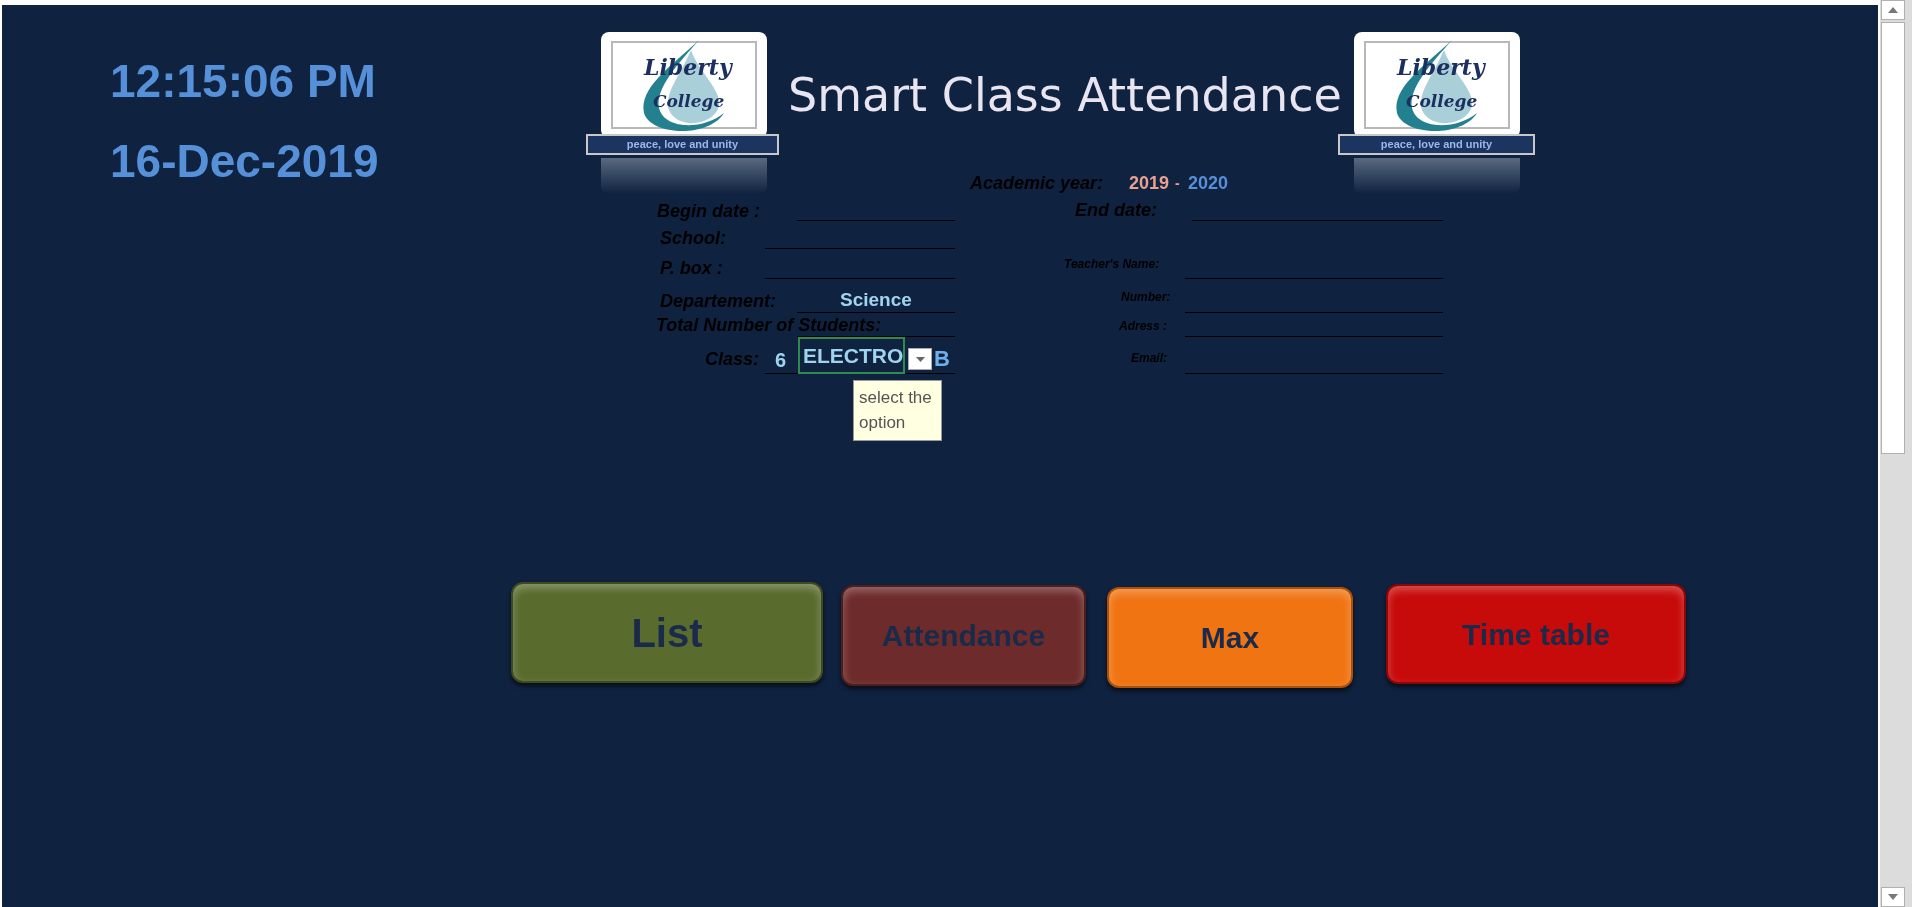 Image resolution: width=1912 pixels, height=907 pixels. Describe the element at coordinates (1536, 634) in the screenshot. I see `action-button: Time table` at that location.